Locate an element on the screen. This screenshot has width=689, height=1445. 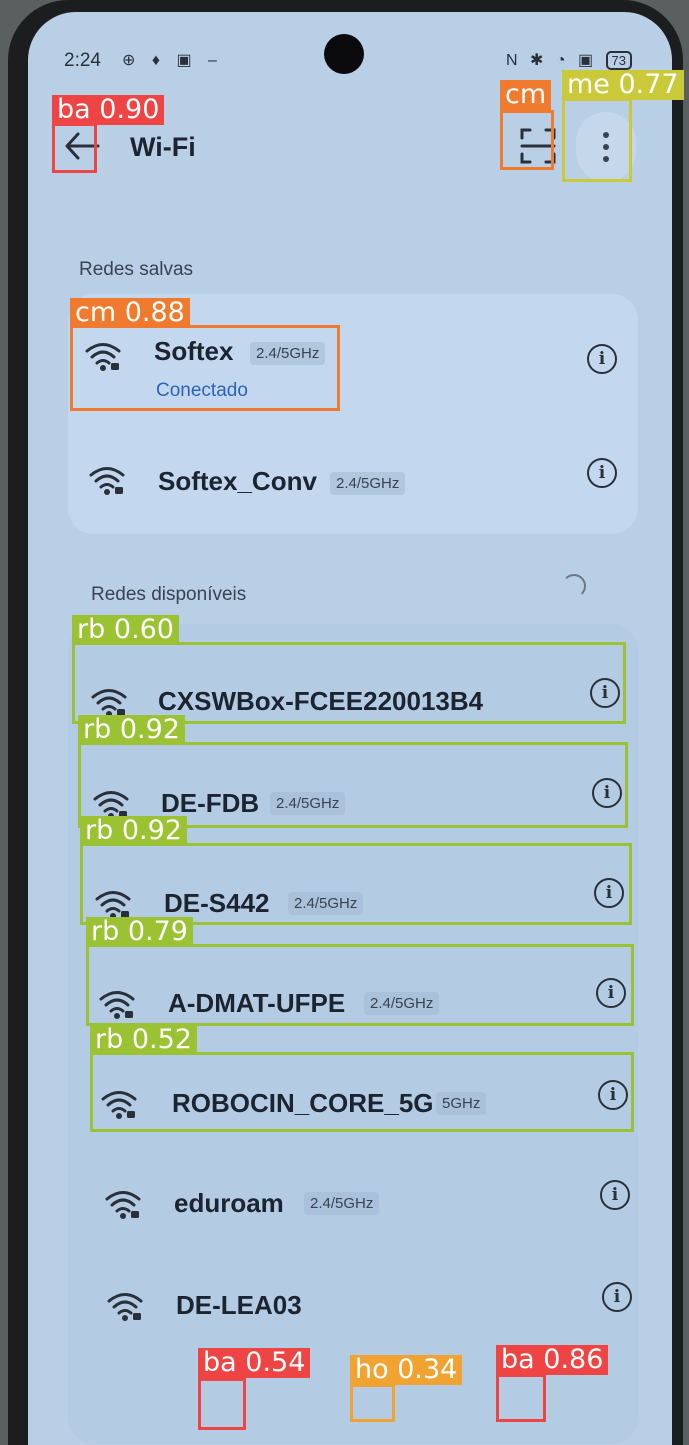
loading-spinner-icon is located at coordinates (574, 586).